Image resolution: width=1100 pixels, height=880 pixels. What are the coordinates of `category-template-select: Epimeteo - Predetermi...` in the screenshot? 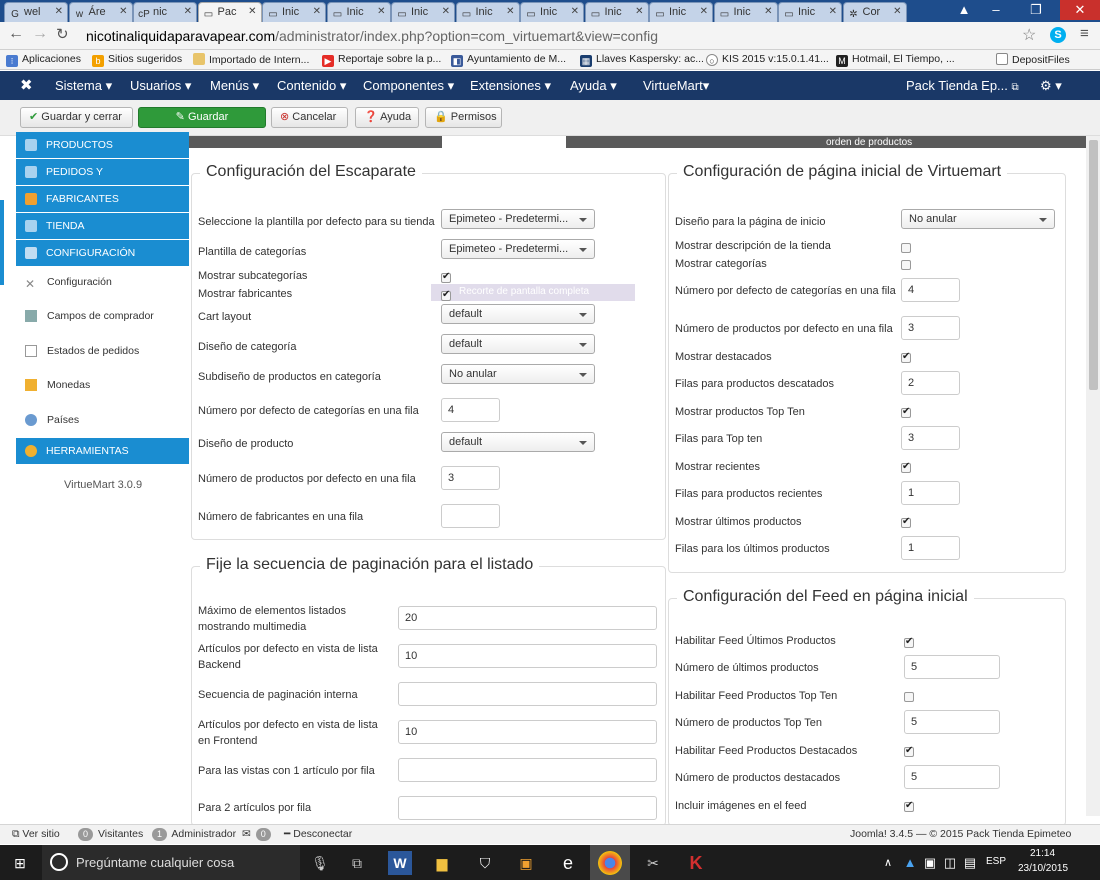 It's located at (518, 249).